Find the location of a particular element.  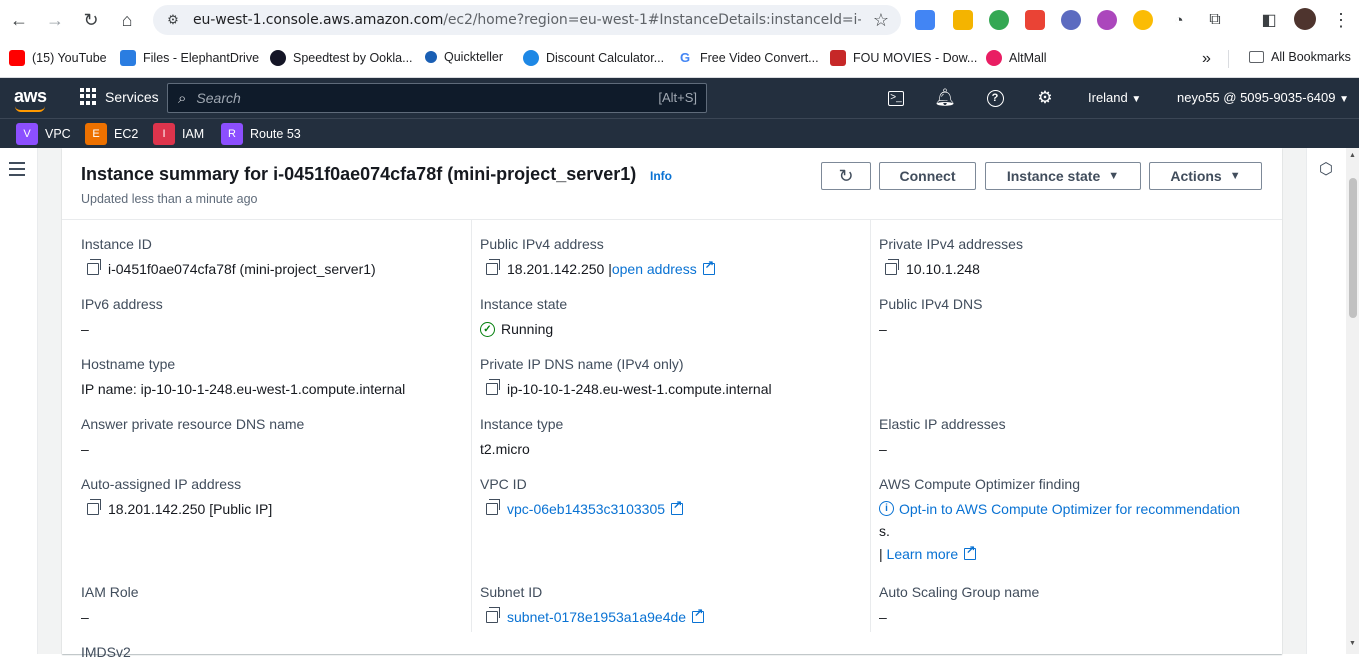

optimizer-link-text-wrap: s. is located at coordinates (1074, 531).